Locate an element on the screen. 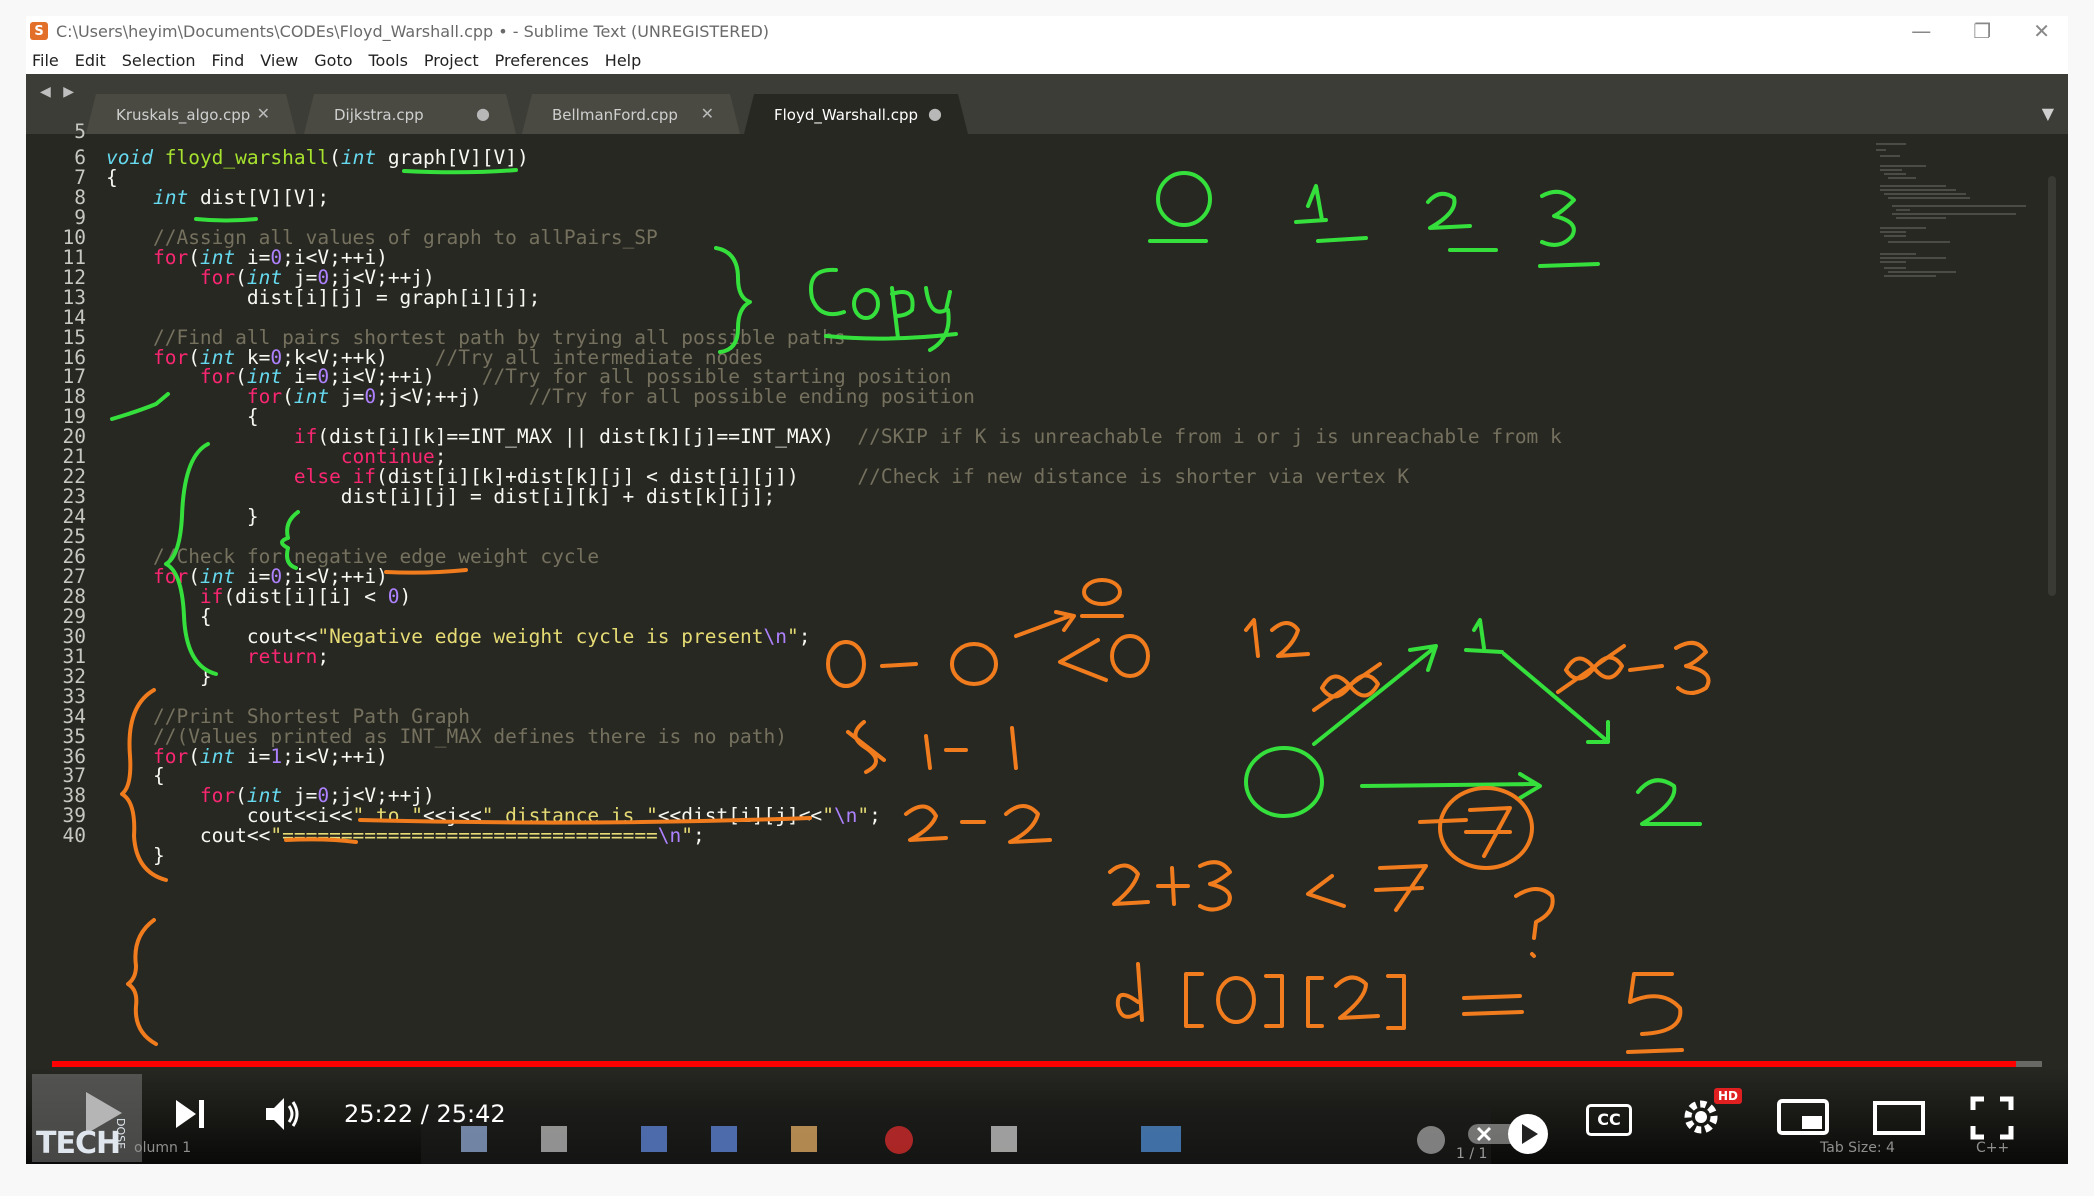  page-indicator: 1 / 1 is located at coordinates (1472, 1154).